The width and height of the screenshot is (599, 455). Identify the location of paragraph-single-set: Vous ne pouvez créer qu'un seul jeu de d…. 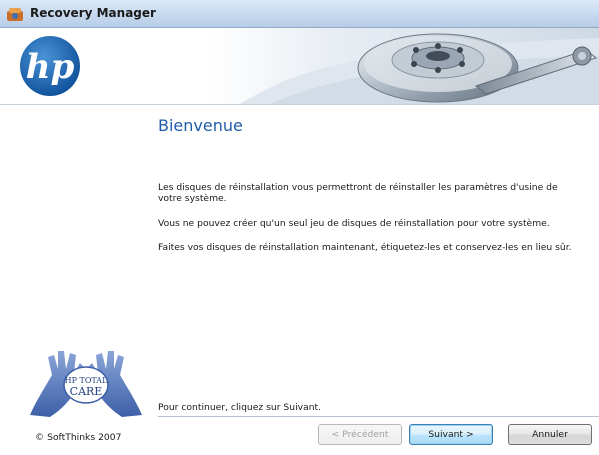
(354, 223).